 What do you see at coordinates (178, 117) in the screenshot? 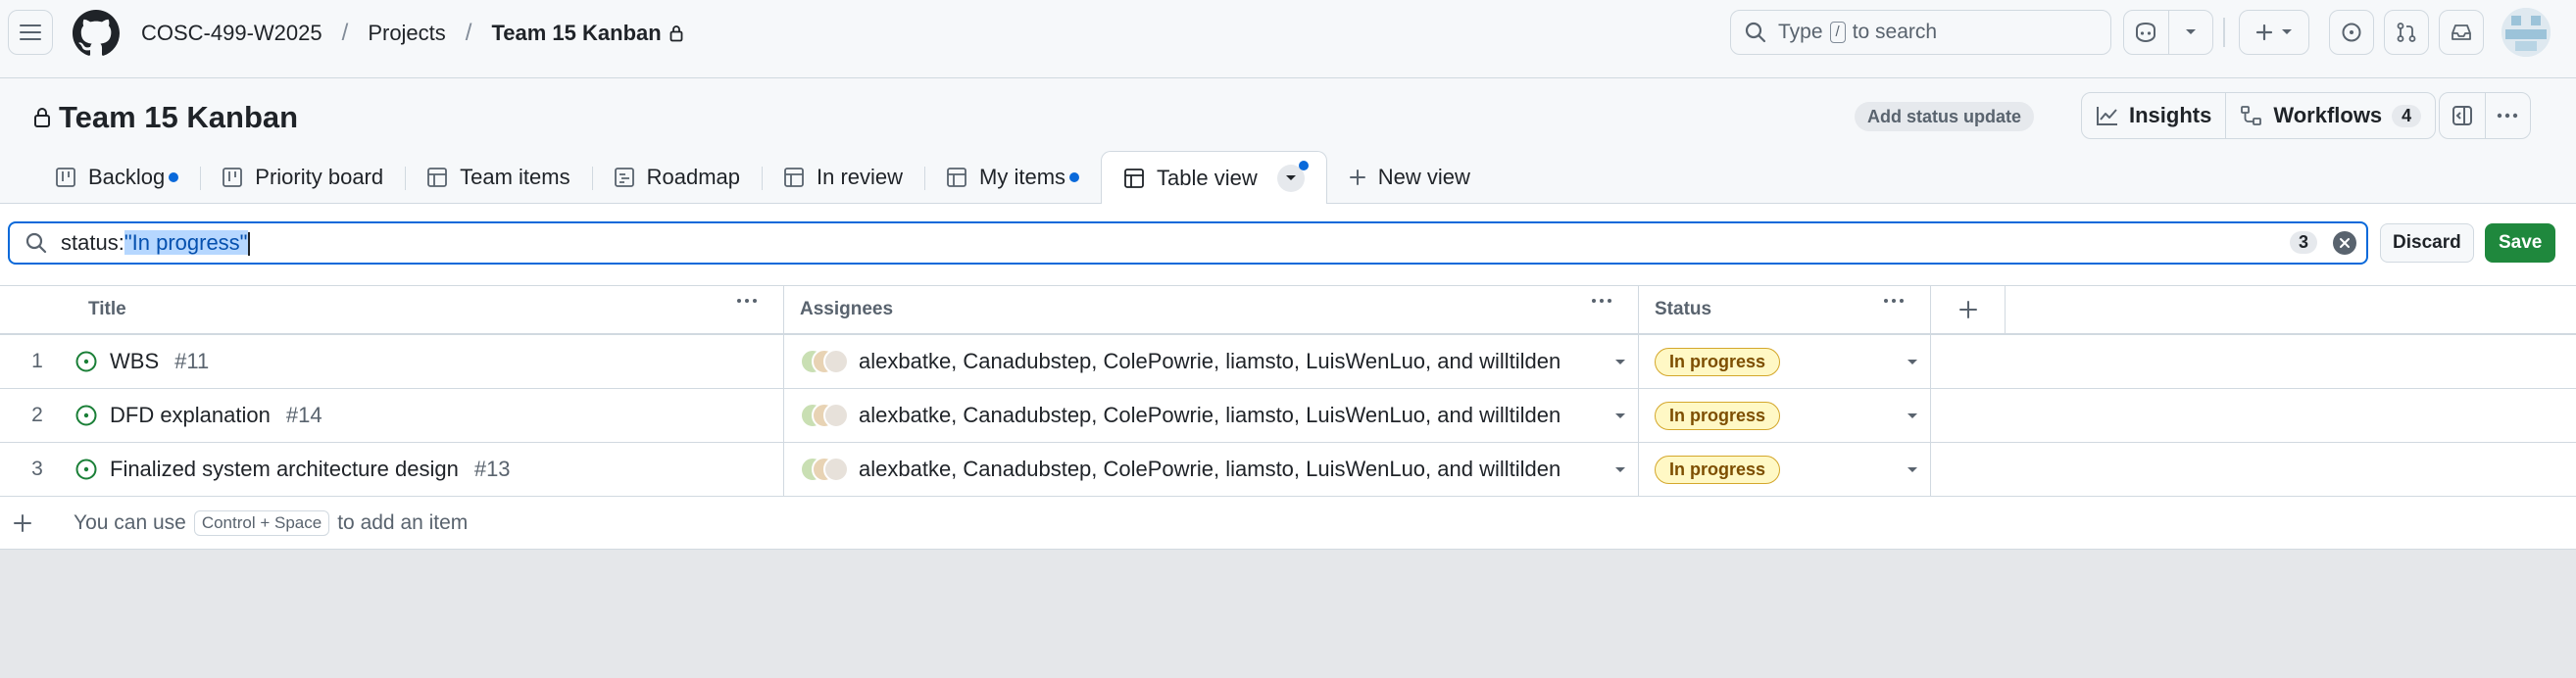
I see `project-title-text: Team 15 Kanban` at bounding box center [178, 117].